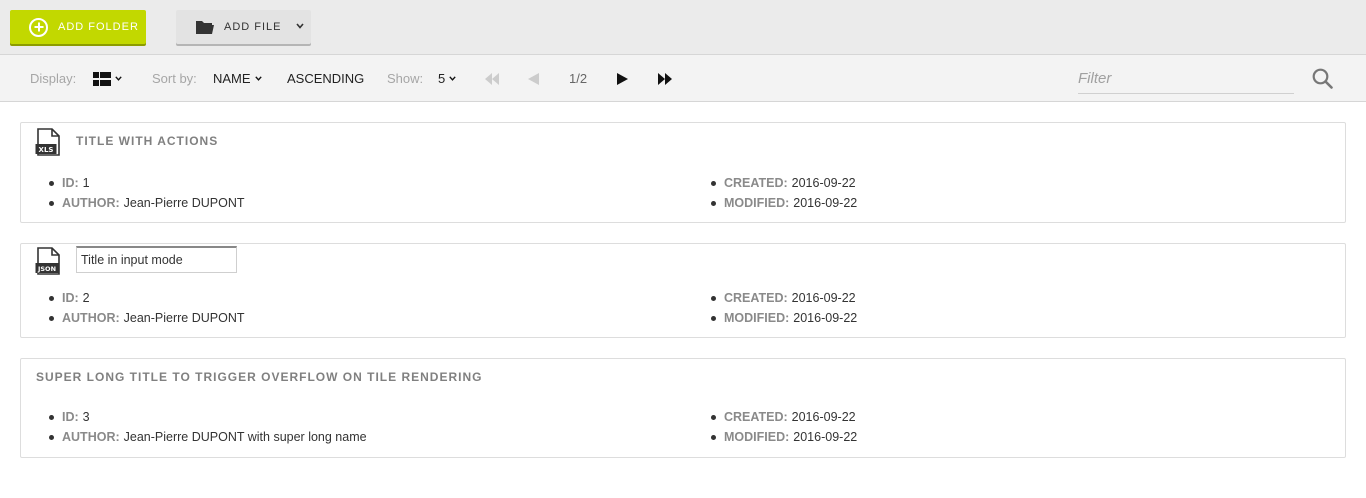 Image resolution: width=1366 pixels, height=498 pixels. I want to click on xls-file-icon: XLS, so click(47, 142).